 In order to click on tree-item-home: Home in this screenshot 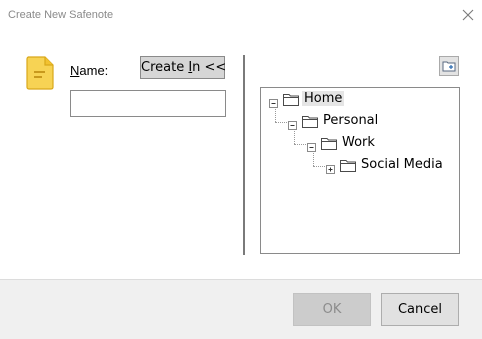, I will do `click(323, 98)`.